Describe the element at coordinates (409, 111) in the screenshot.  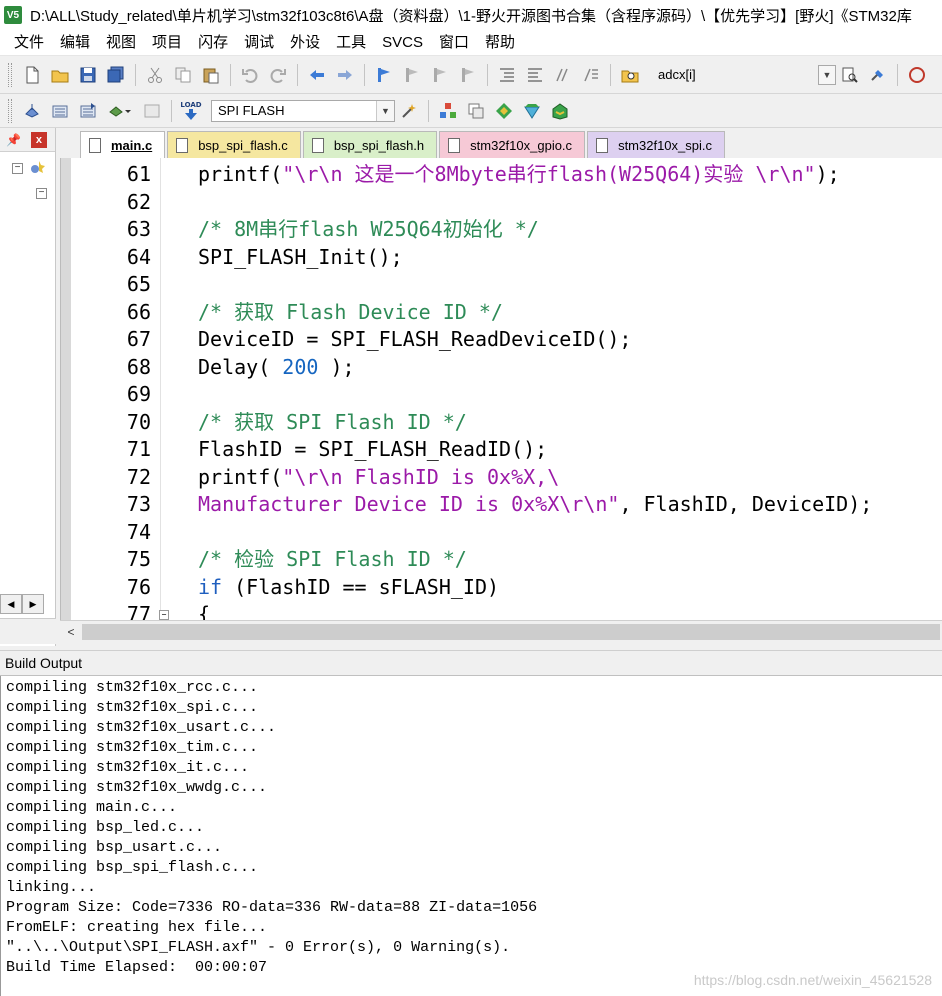
I see `target-options-icon` at that location.